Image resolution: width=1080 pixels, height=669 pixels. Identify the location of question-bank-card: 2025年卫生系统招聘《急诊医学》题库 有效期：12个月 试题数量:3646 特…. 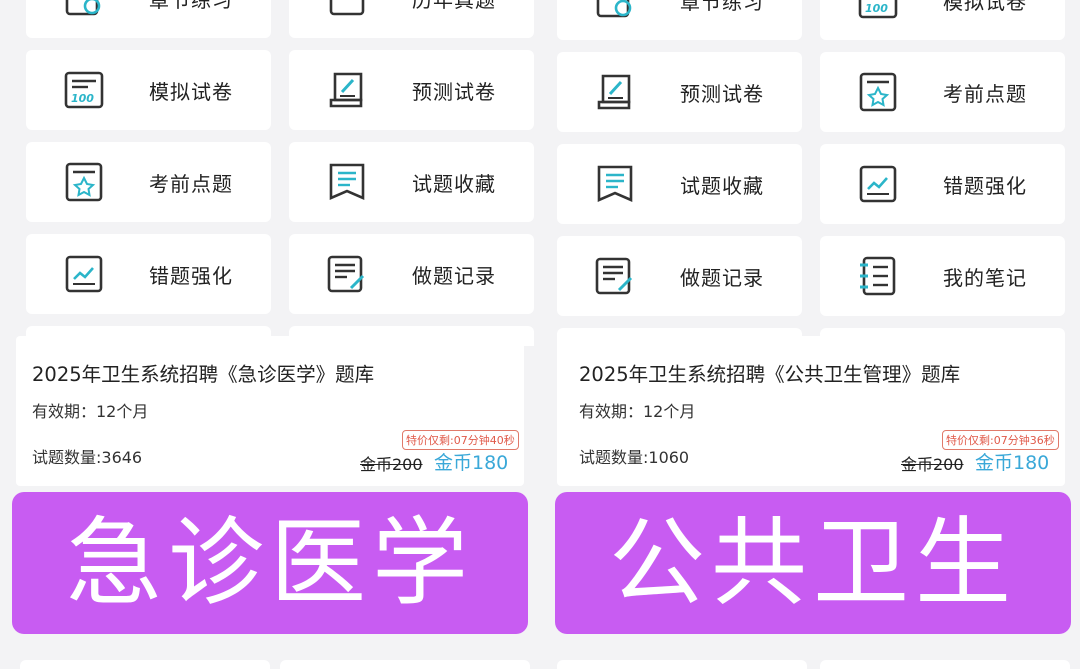
(270, 411).